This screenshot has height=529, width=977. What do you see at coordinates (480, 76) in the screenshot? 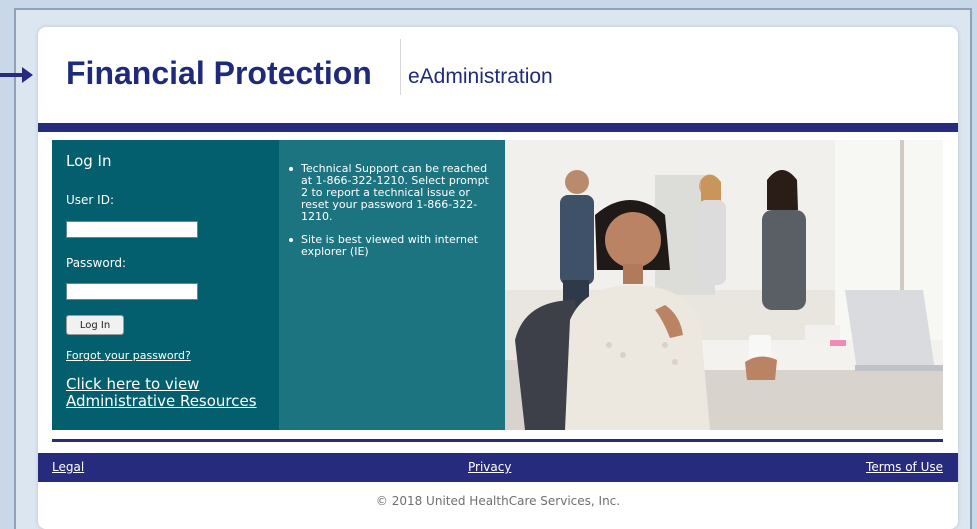
I see `page-subtitle: eAdministration` at bounding box center [480, 76].